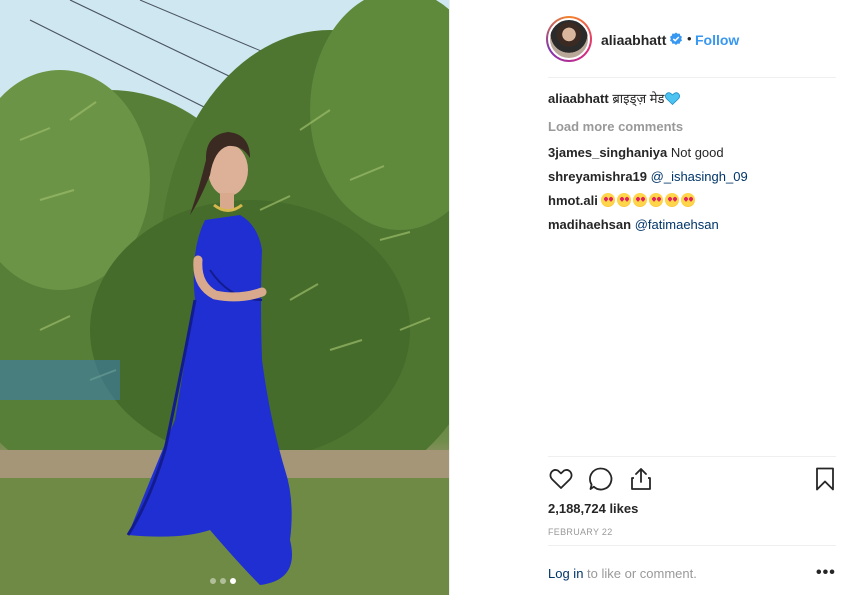 The width and height of the screenshot is (855, 595). I want to click on caption: aliaabhatt ब्राइड्ज़ मेड, so click(693, 99).